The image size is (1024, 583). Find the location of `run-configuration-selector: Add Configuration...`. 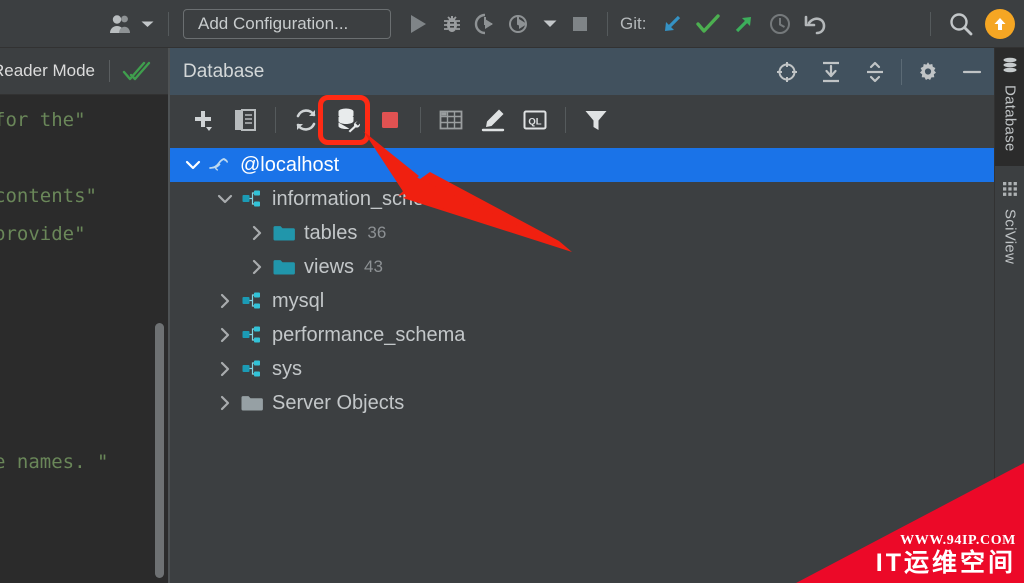

run-configuration-selector: Add Configuration... is located at coordinates (287, 23).